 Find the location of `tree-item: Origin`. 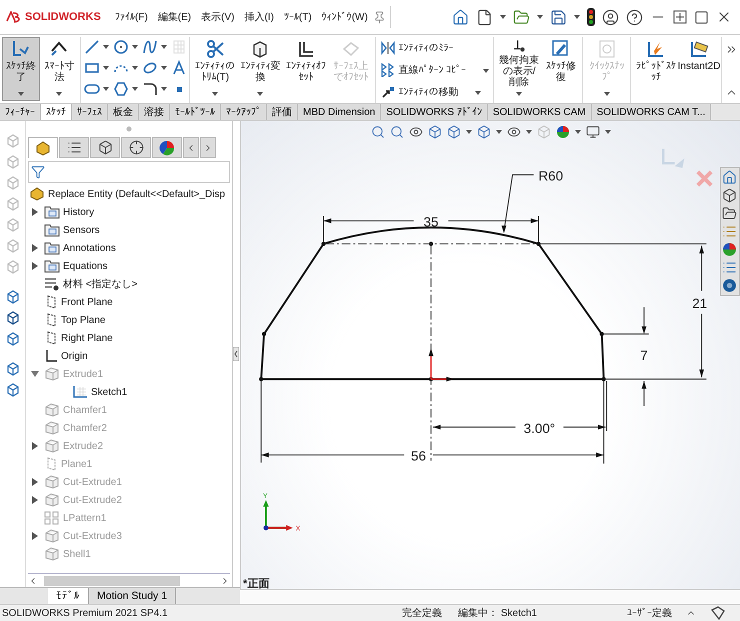

tree-item: Origin is located at coordinates (74, 356).